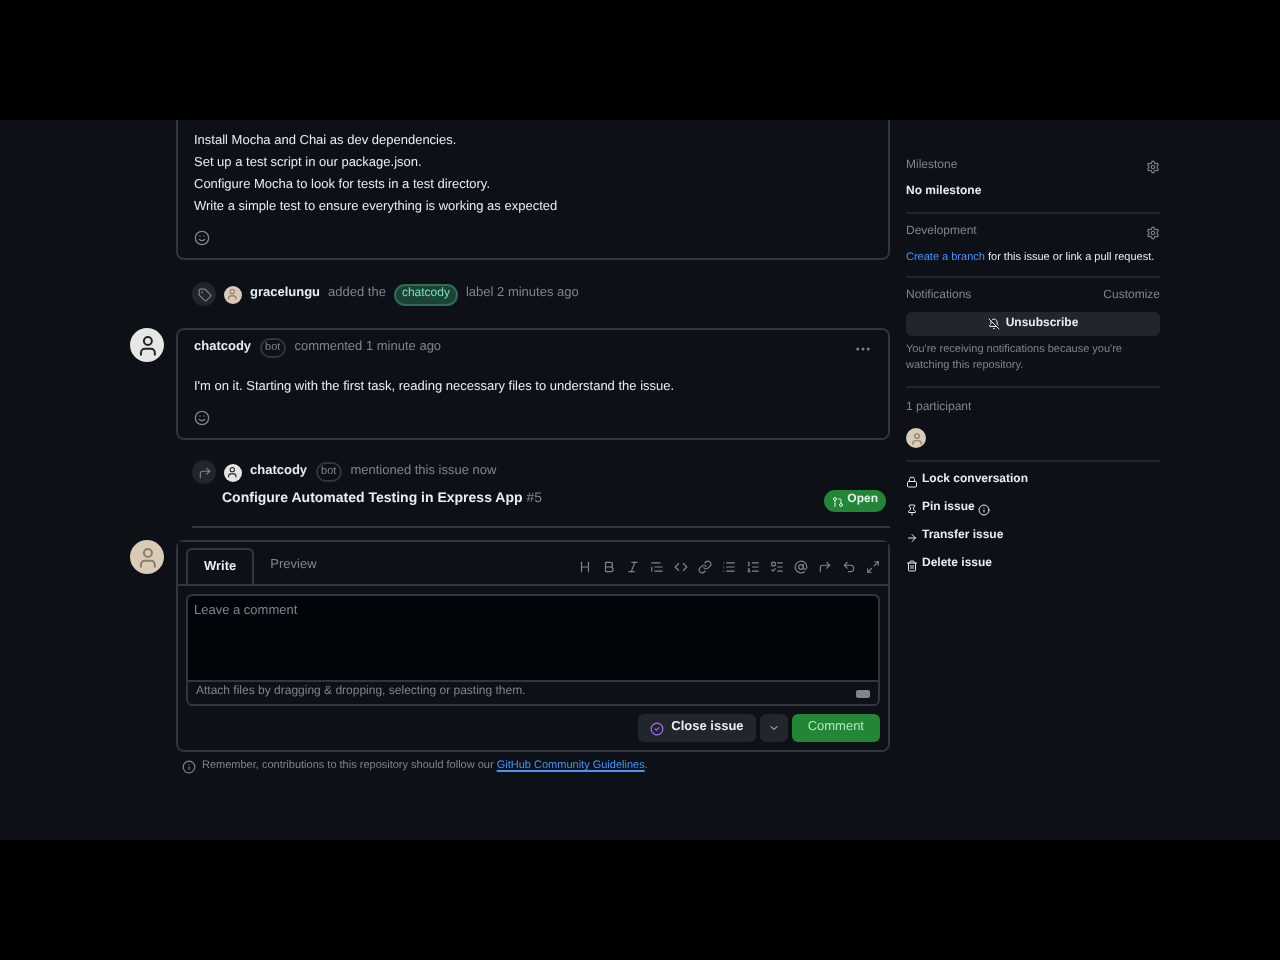 This screenshot has width=1280, height=960. What do you see at coordinates (656, 728) in the screenshot?
I see `check-circle-icon` at bounding box center [656, 728].